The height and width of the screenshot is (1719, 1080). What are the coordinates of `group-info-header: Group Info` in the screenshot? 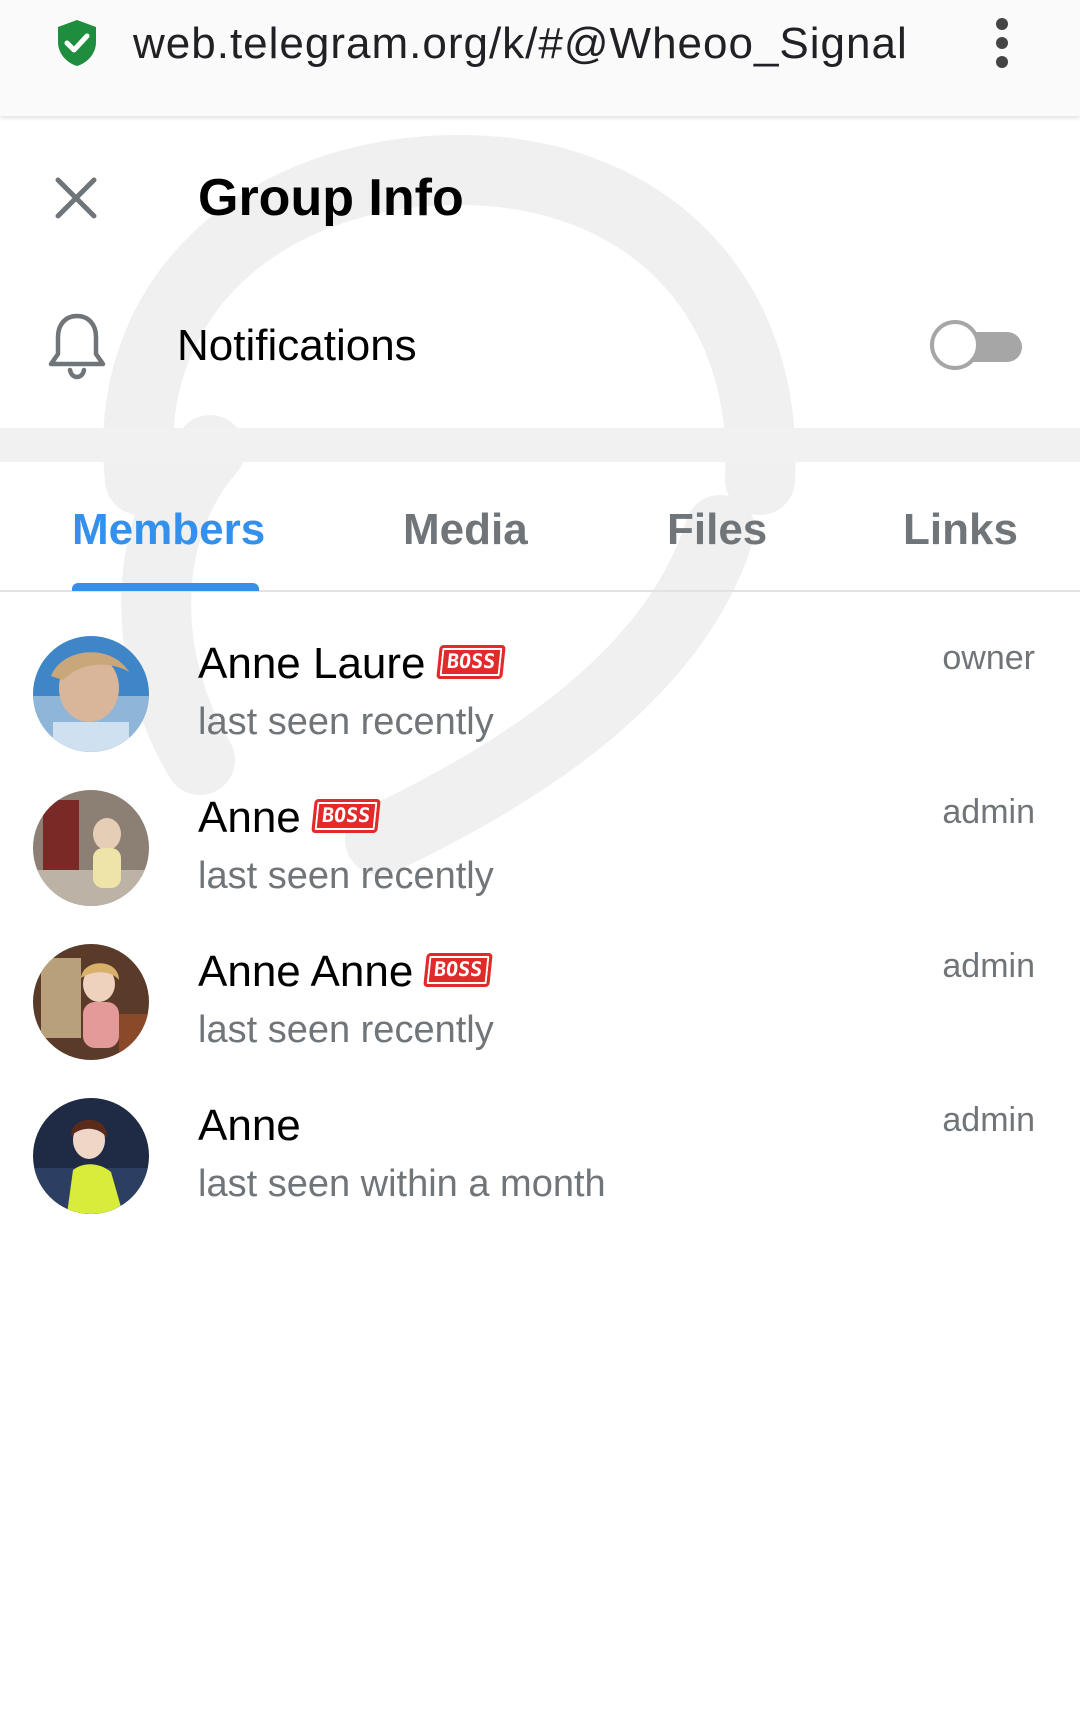 It's located at (540, 196).